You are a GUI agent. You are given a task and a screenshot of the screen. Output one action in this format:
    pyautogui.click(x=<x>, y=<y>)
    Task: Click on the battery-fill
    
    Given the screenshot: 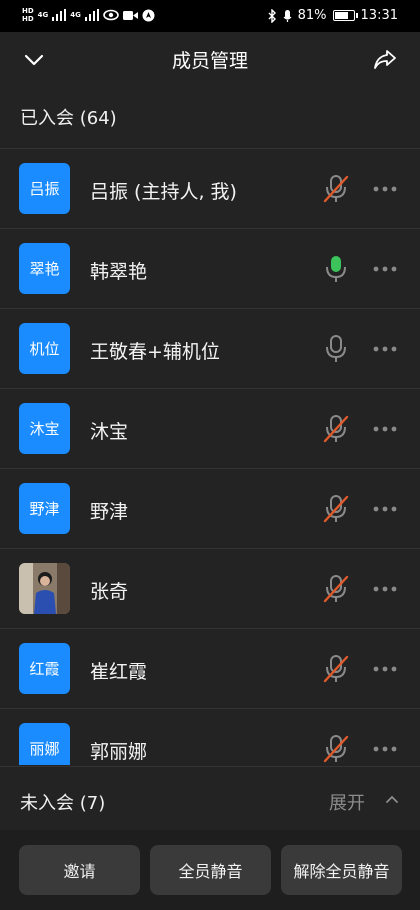 What is the action you would take?
    pyautogui.click(x=341, y=15)
    